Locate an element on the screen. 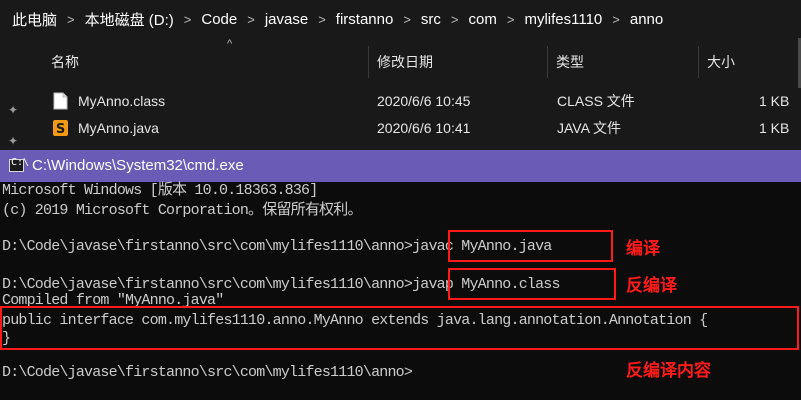 Image resolution: width=801 pixels, height=400 pixels. file-modified: 2020/6/6 10:45 is located at coordinates (424, 101).